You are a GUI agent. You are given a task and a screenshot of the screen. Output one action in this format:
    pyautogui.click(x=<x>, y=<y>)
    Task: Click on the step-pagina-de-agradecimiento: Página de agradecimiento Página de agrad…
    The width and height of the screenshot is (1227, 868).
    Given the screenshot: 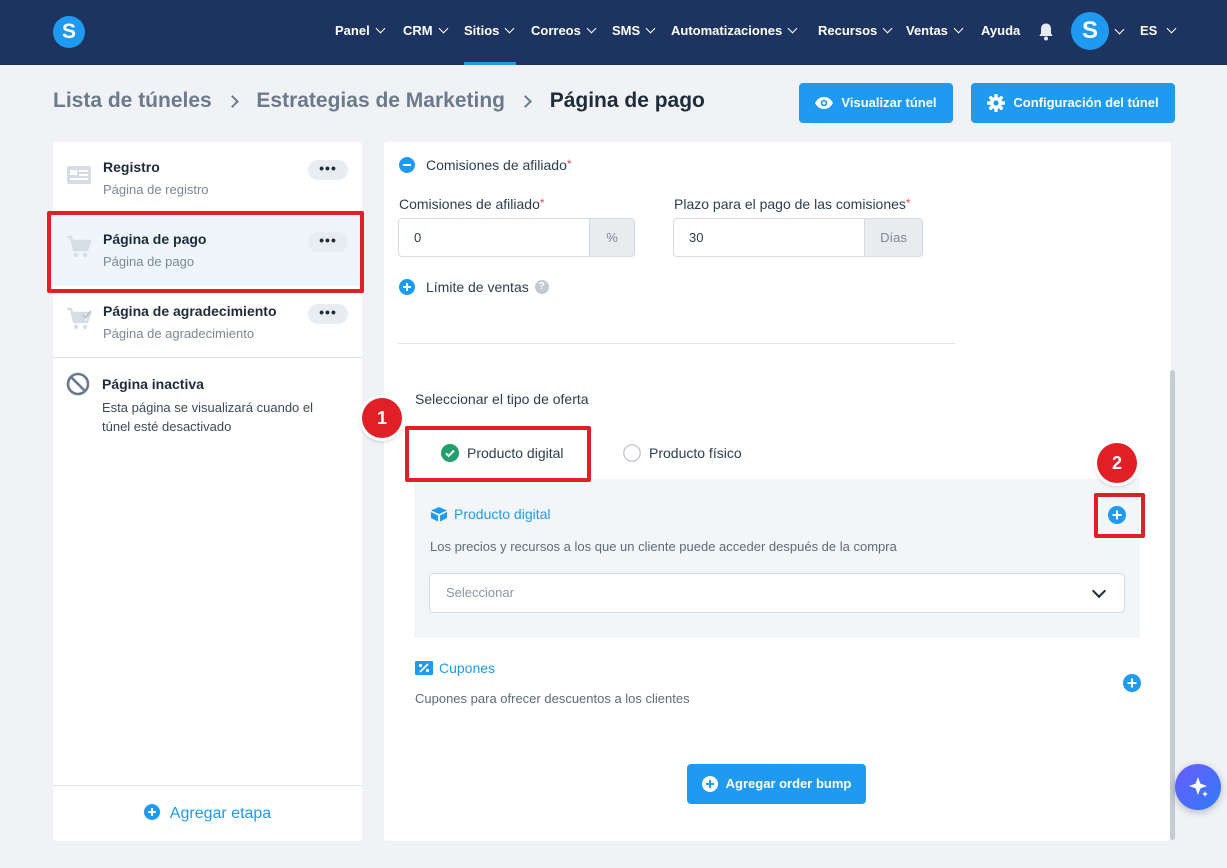 What is the action you would take?
    pyautogui.click(x=207, y=322)
    